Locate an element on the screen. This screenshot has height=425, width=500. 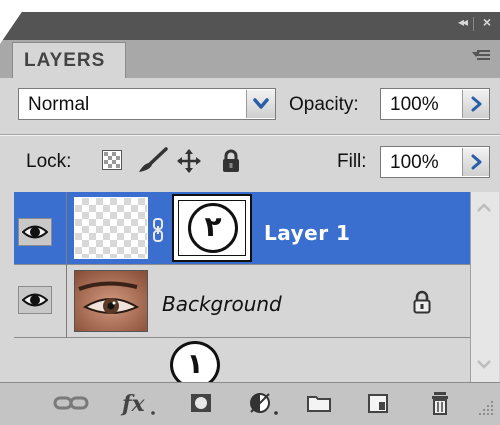
chevron-down-icon is located at coordinates (260, 104).